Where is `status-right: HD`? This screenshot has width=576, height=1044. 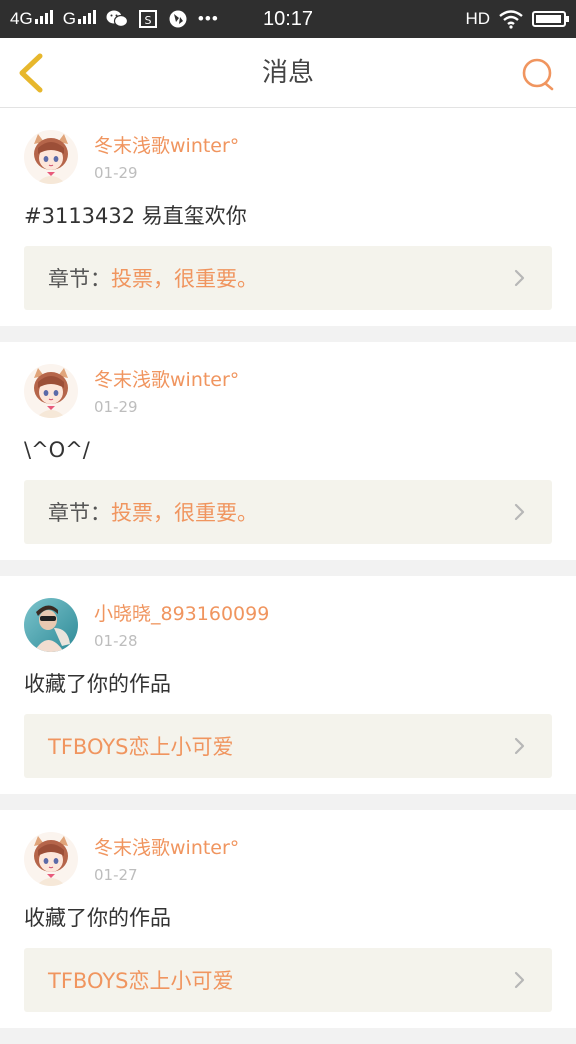 status-right: HD is located at coordinates (517, 19).